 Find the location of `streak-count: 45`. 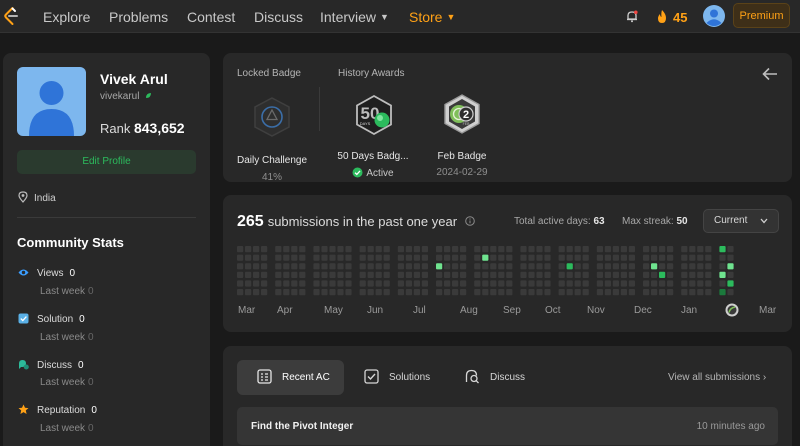

streak-count: 45 is located at coordinates (680, 17).